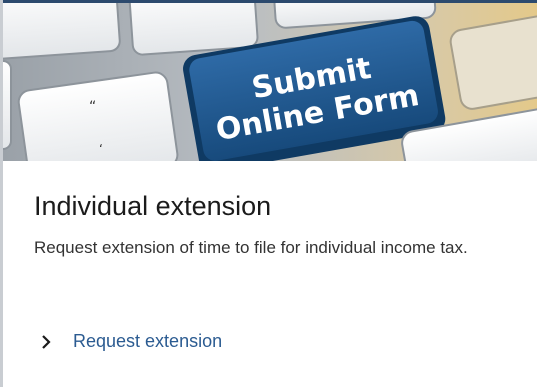  Describe the element at coordinates (46, 341) in the screenshot. I see `chevron-right-icon` at that location.